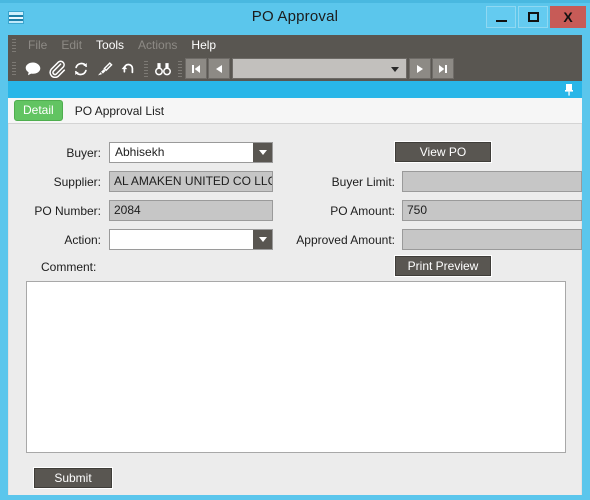 This screenshot has width=590, height=500. What do you see at coordinates (38, 110) in the screenshot?
I see `tab-detail: Detail` at bounding box center [38, 110].